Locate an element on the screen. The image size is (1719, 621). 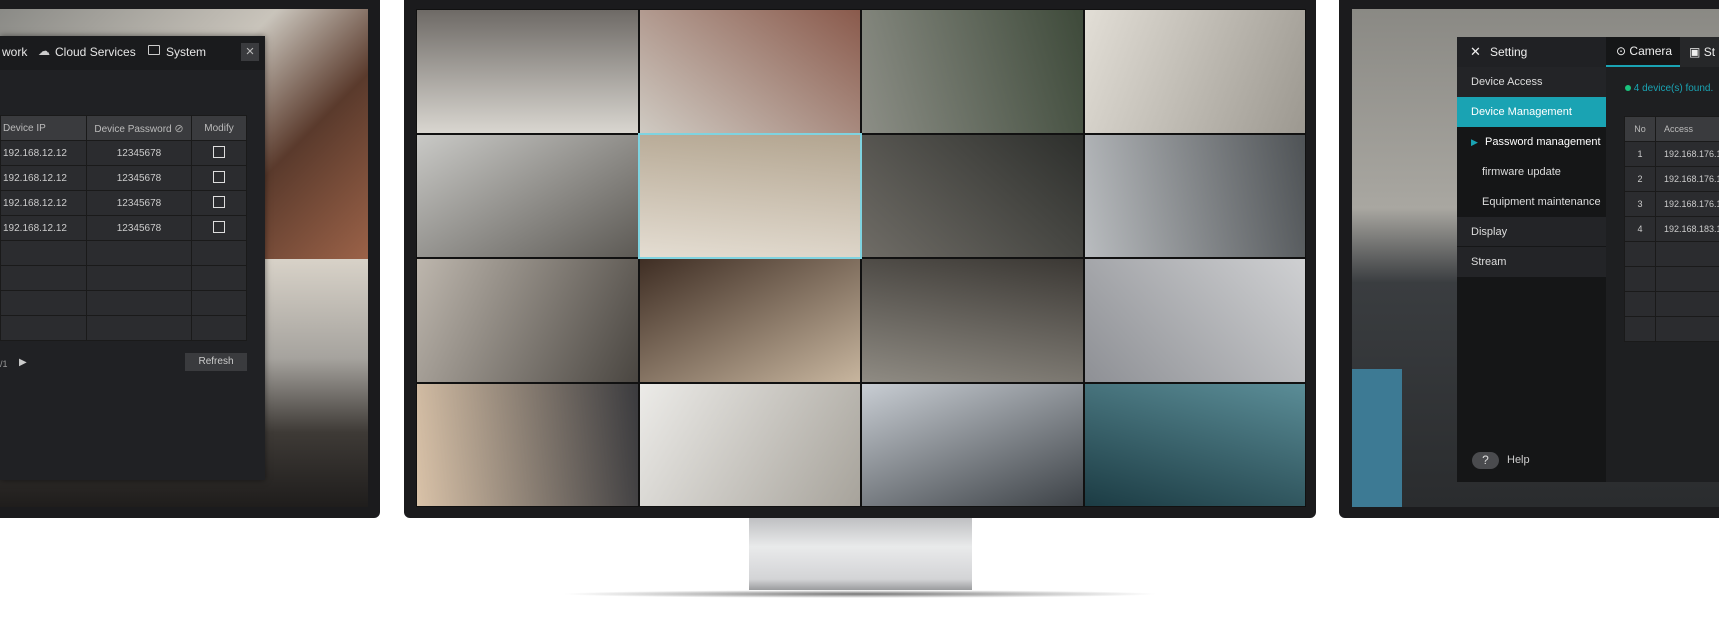
status-label: 4 device(s) found. is located at coordinates (1673, 88).